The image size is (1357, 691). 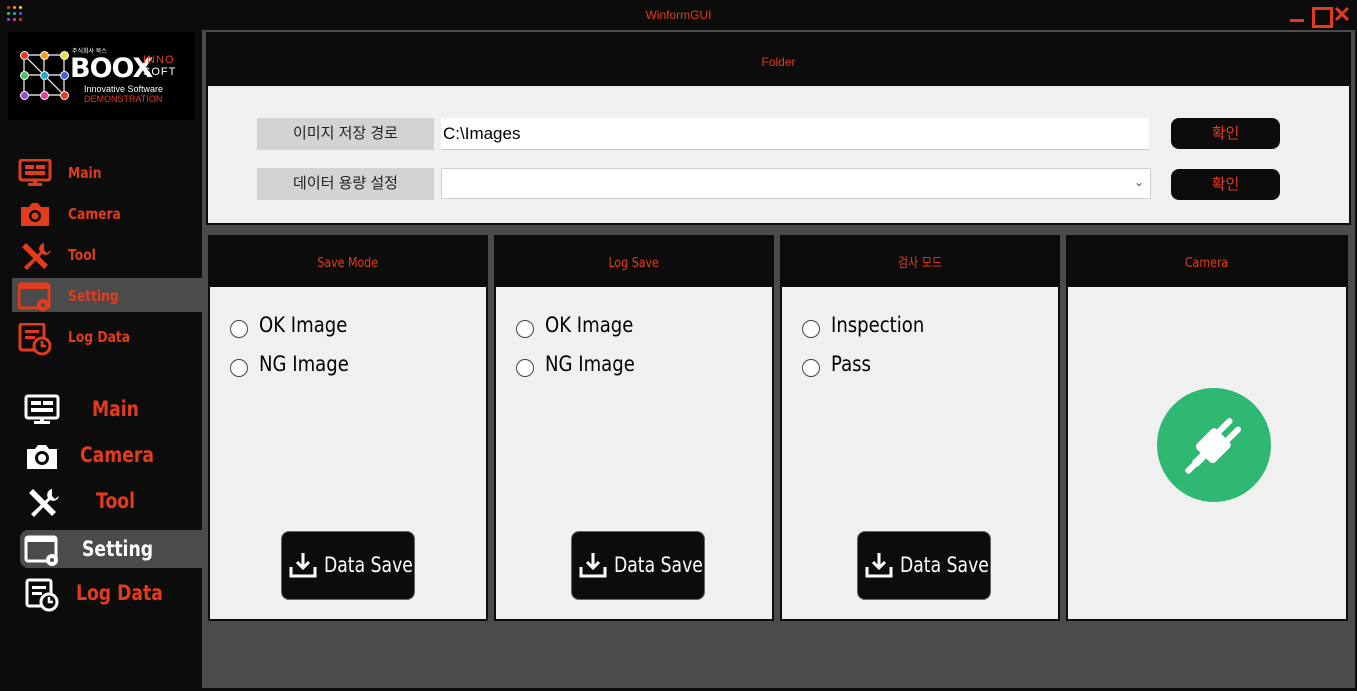 I want to click on radio-label: Pass, so click(x=851, y=364).